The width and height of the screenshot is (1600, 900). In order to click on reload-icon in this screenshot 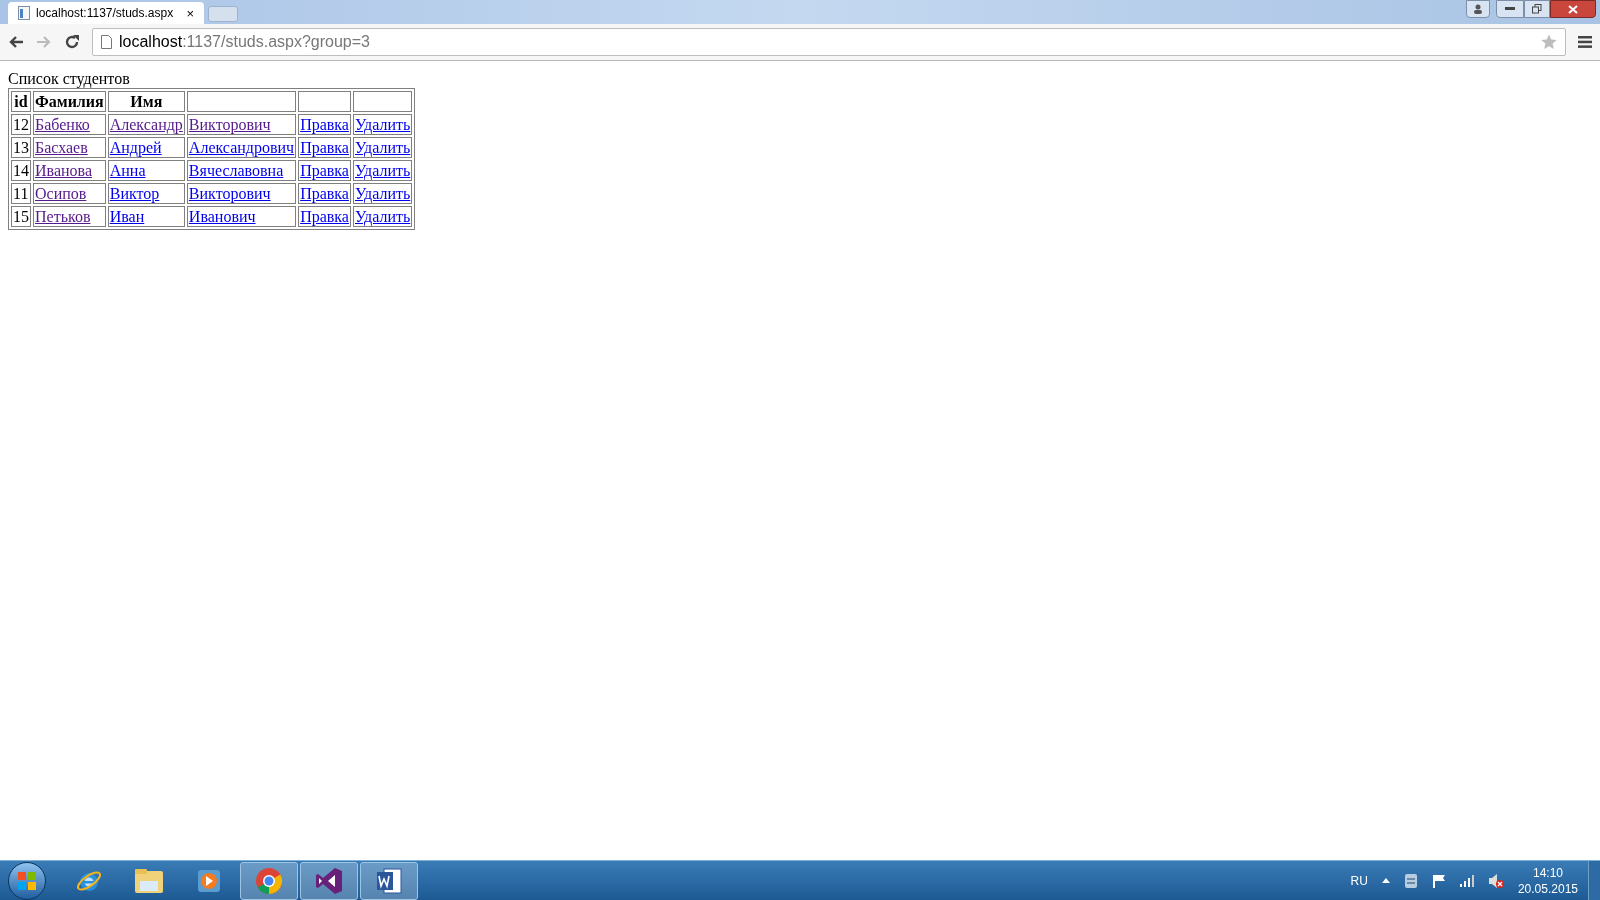, I will do `click(72, 42)`.